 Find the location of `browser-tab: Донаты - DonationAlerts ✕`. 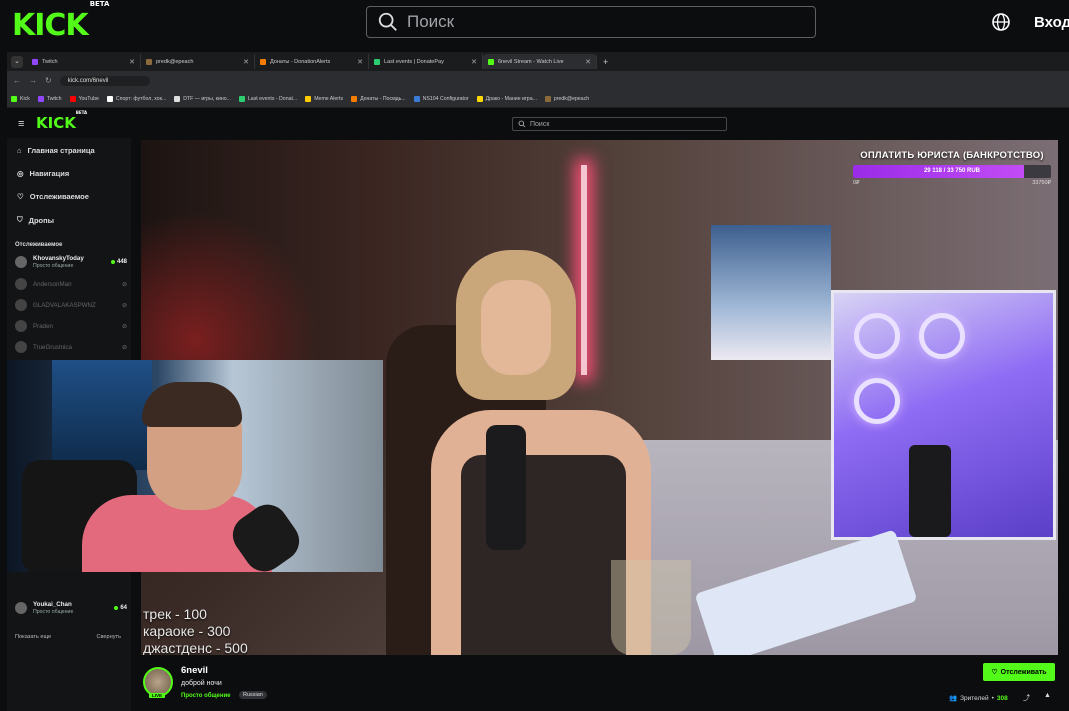

browser-tab: Донаты - DonationAlerts ✕ is located at coordinates (312, 61).